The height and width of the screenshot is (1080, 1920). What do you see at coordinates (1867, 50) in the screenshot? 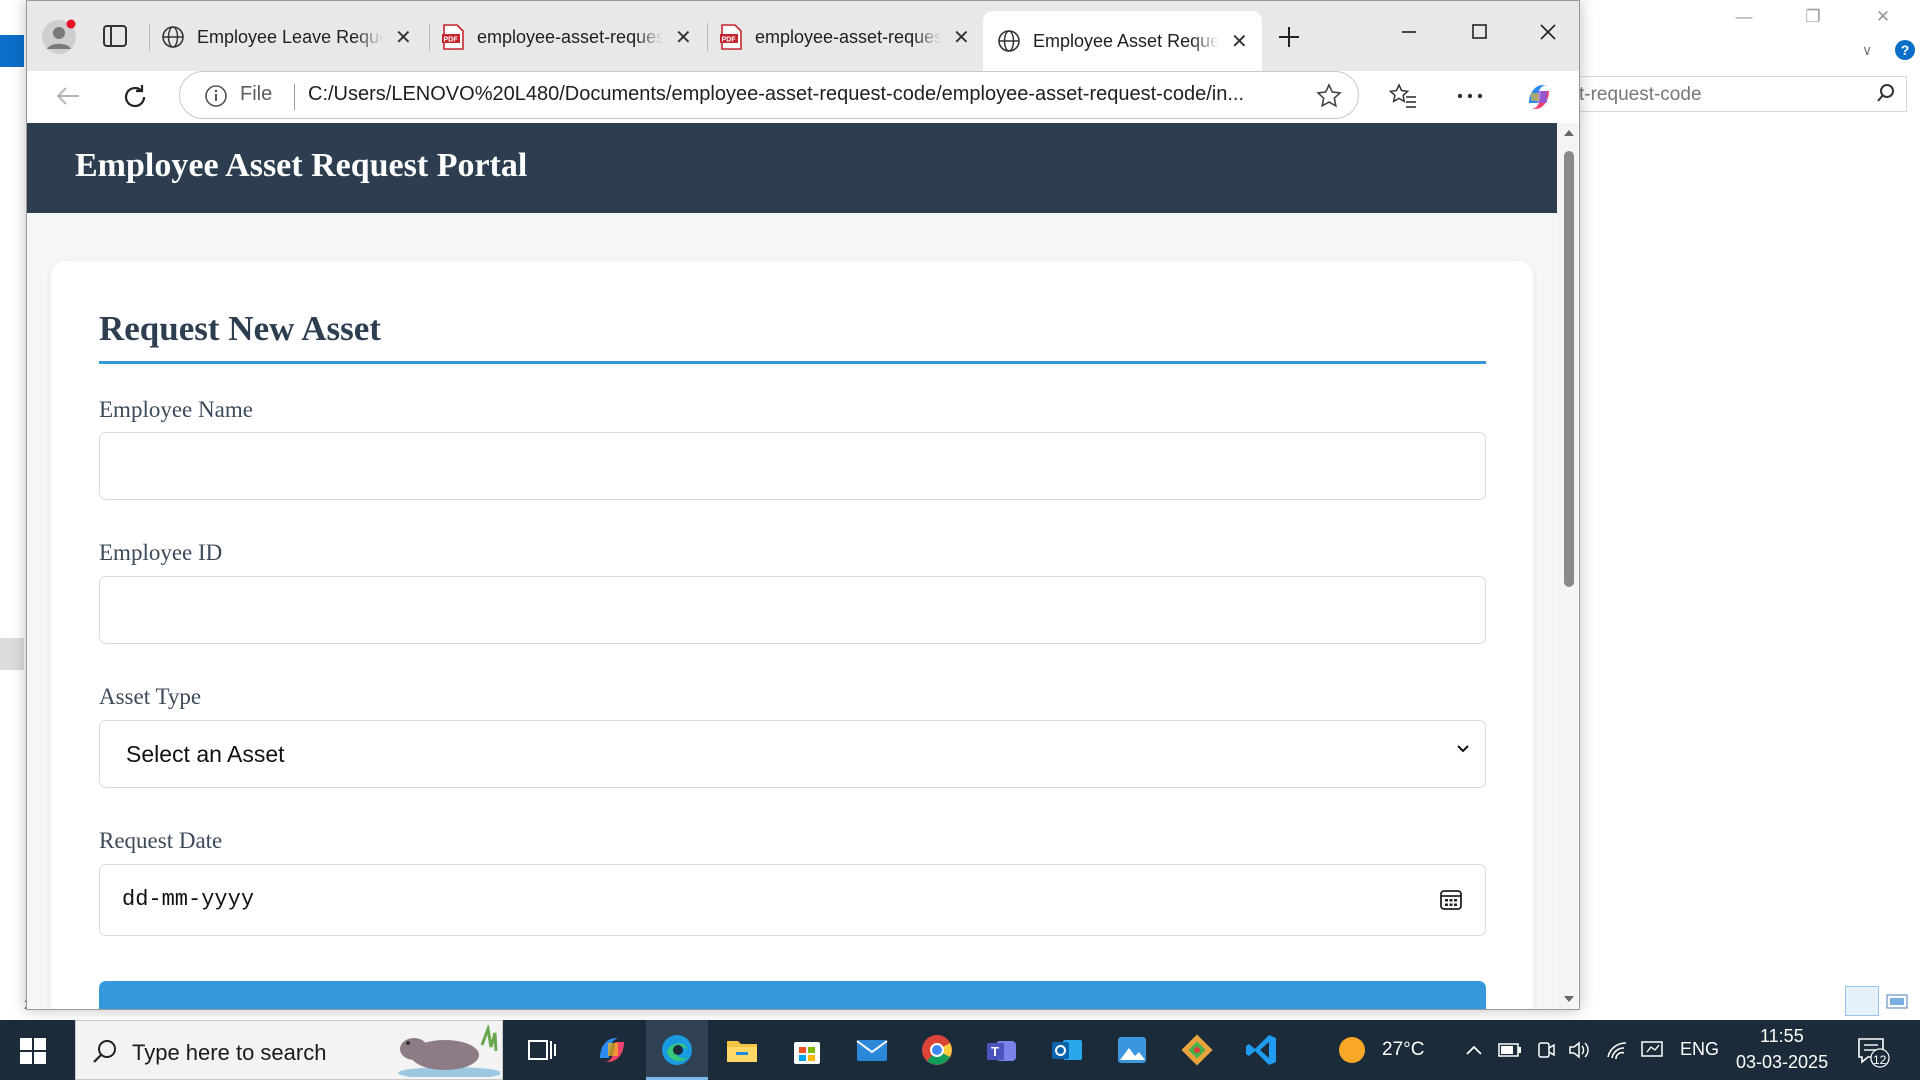
I see `bg-ribbon-chevron-icon: ∨` at bounding box center [1867, 50].